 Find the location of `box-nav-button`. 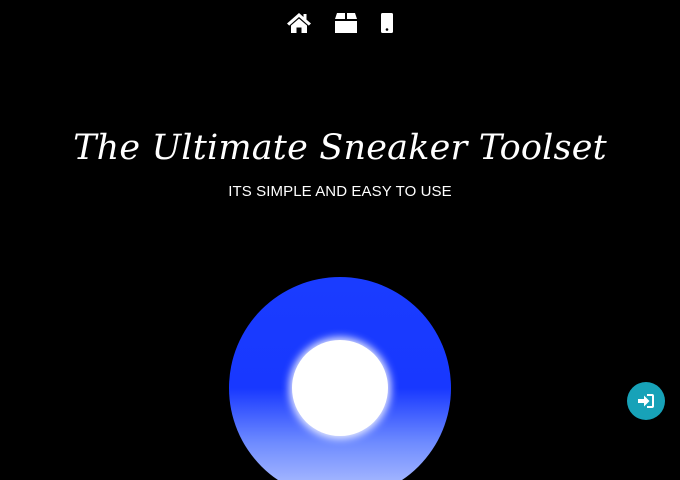

box-nav-button is located at coordinates (346, 23).